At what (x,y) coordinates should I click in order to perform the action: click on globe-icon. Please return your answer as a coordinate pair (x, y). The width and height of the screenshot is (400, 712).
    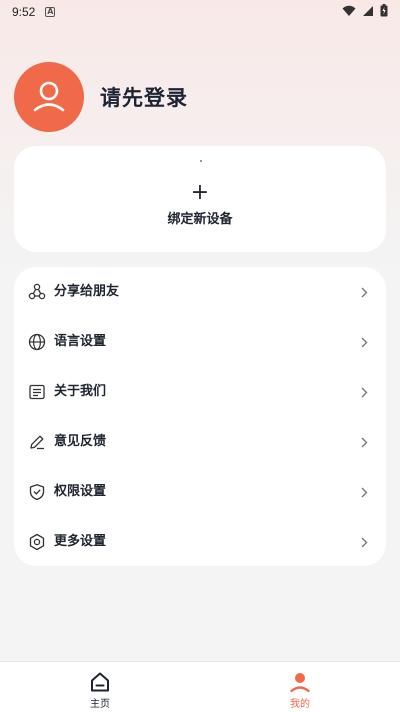
    Looking at the image, I should click on (37, 342).